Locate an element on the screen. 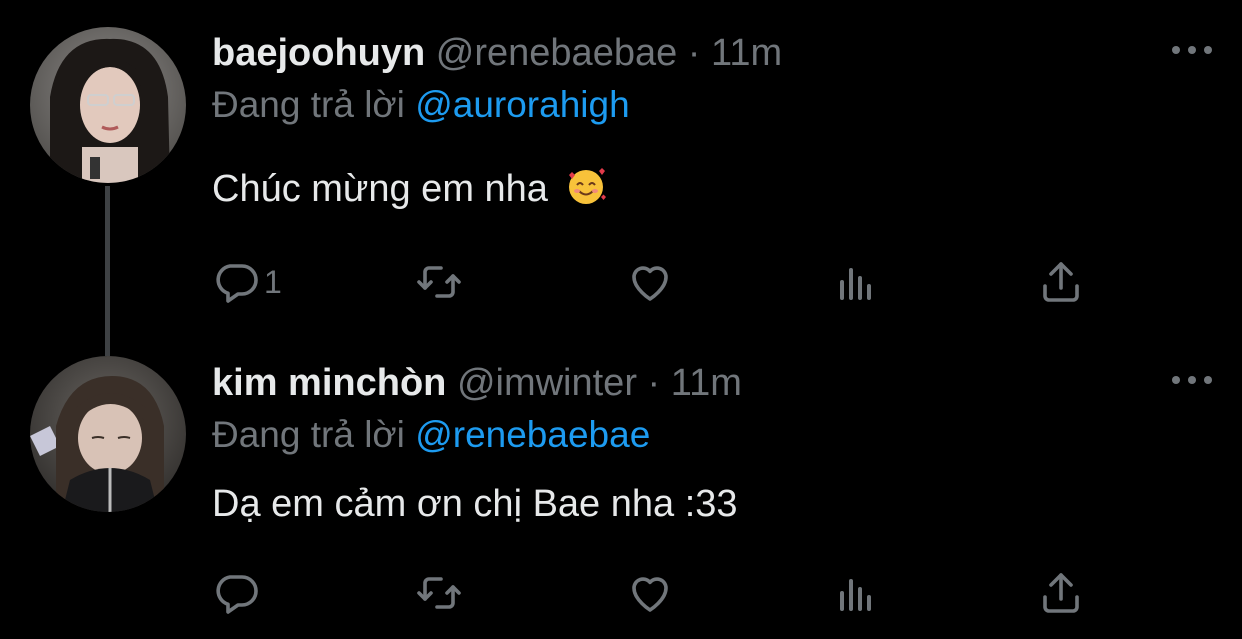 This screenshot has width=1242, height=639. replying-to: Đang trả lời @renebaebae is located at coordinates (431, 435).